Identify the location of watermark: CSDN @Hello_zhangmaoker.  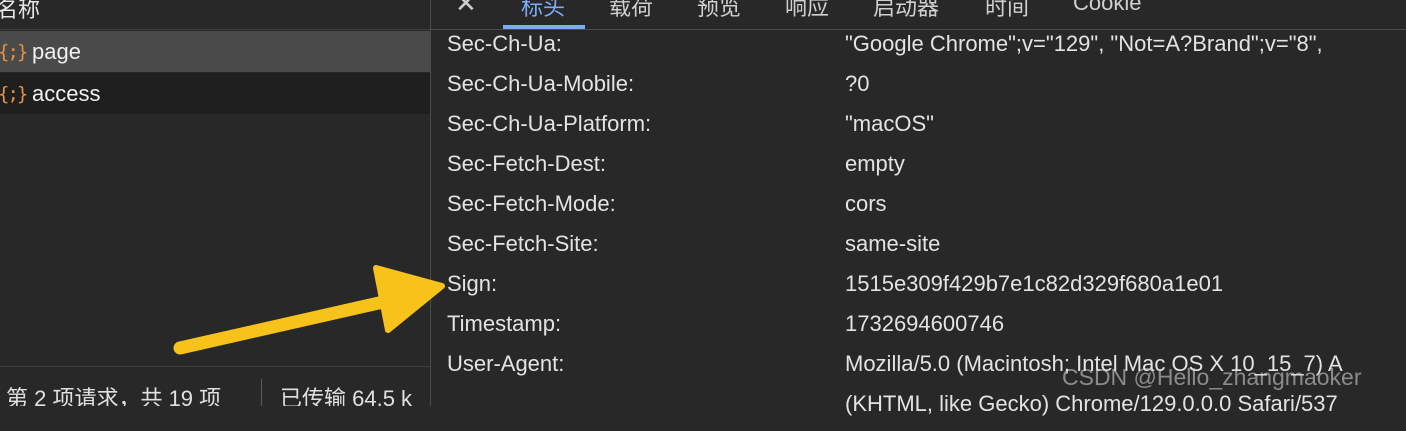
(1212, 377).